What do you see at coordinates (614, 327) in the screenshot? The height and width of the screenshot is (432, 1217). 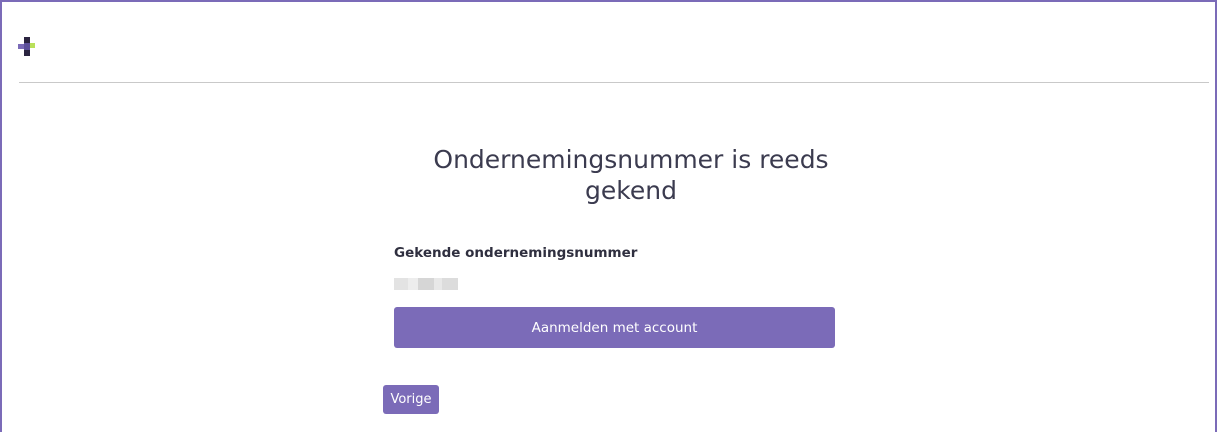 I see `login-with-account-button: Aanmelden met account` at bounding box center [614, 327].